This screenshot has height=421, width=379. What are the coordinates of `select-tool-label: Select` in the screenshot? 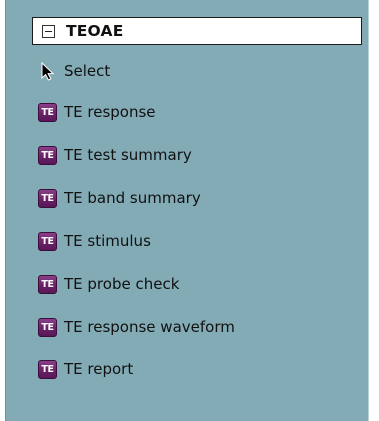 It's located at (87, 71).